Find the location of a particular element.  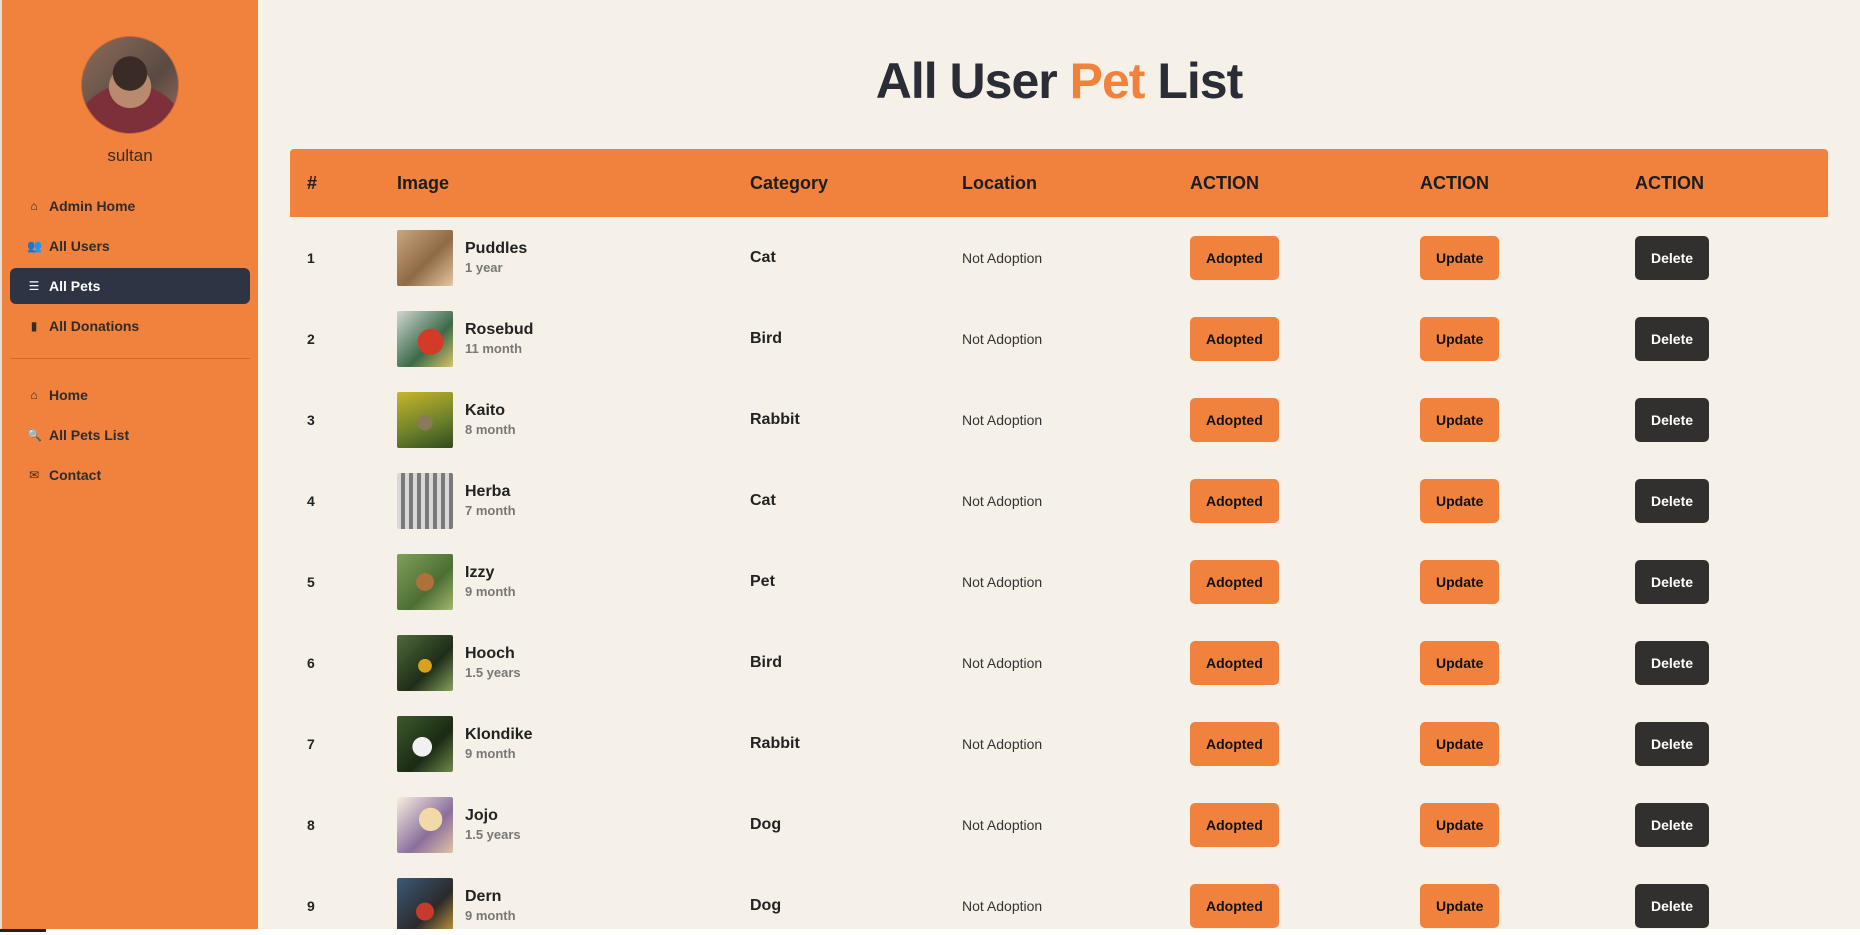

pet-info: Herba 7 month is located at coordinates (490, 501).